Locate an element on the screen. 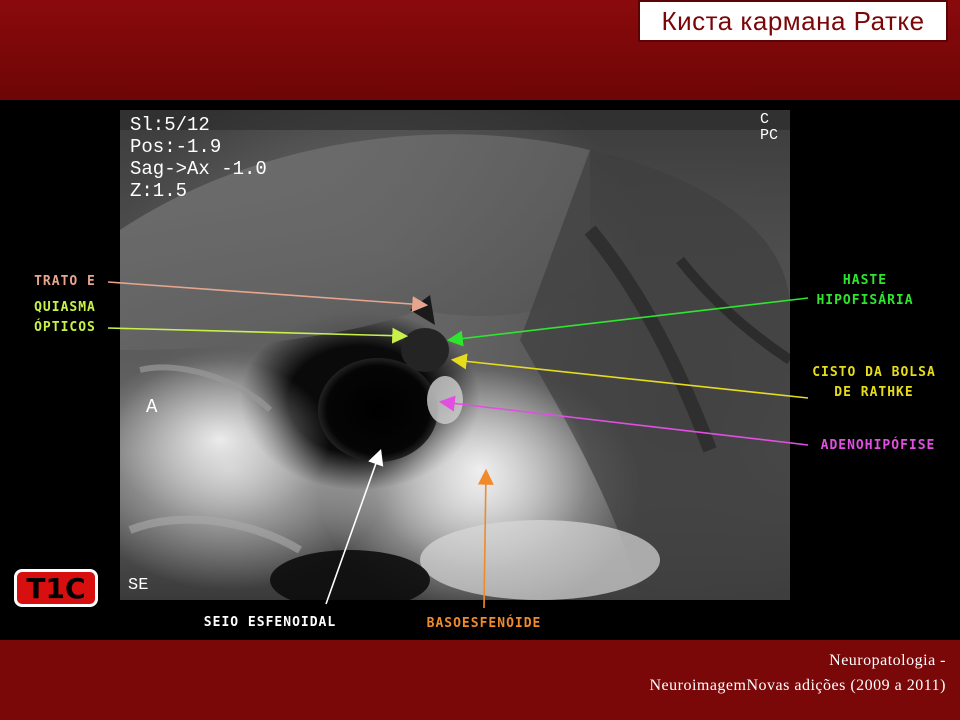 Image resolution: width=960 pixels, height=720 pixels. arrow-baso is located at coordinates (485, 538).